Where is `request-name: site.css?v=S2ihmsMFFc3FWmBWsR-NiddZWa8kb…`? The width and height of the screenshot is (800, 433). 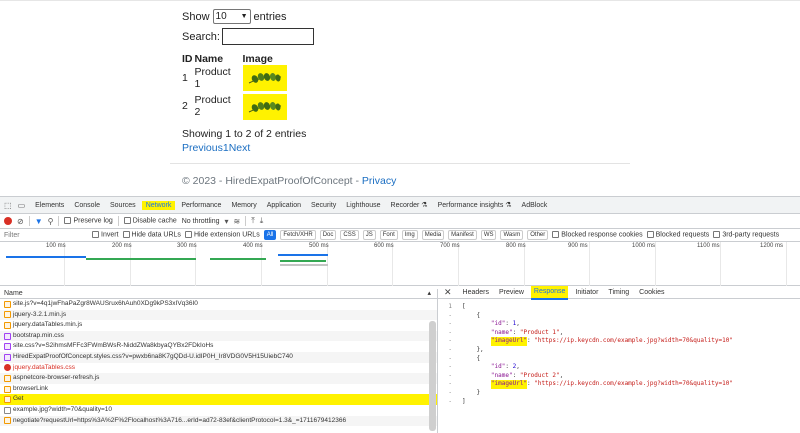
request-name: site.css?v=S2ihmsMFFc3FWmBWsR-NiddZWa8kb… is located at coordinates (113, 346).